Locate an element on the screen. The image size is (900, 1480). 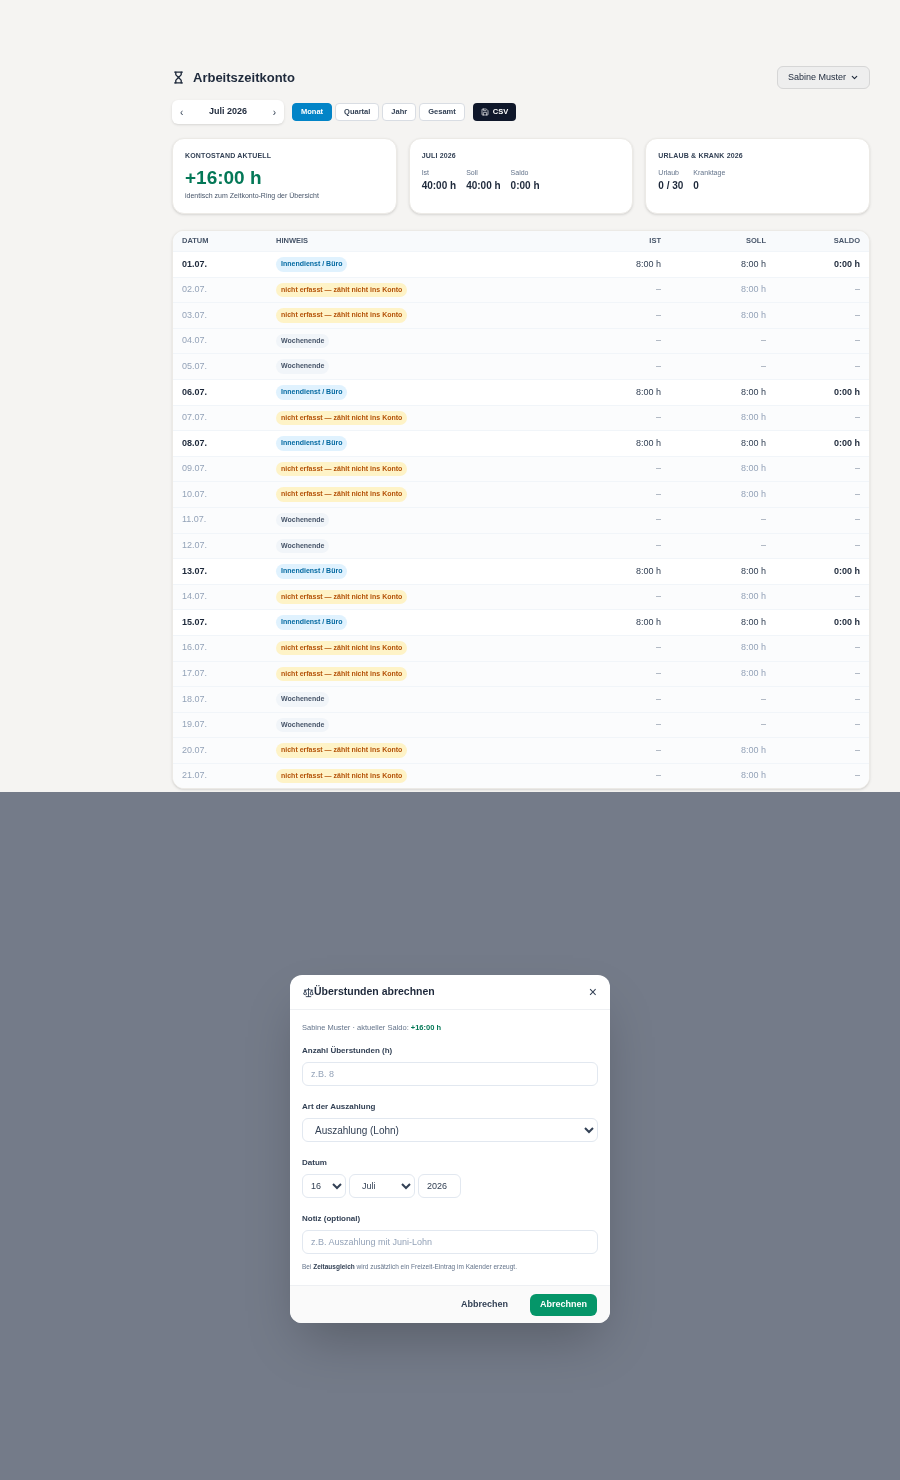
date-cell-text: 05.07. is located at coordinates (195, 366).